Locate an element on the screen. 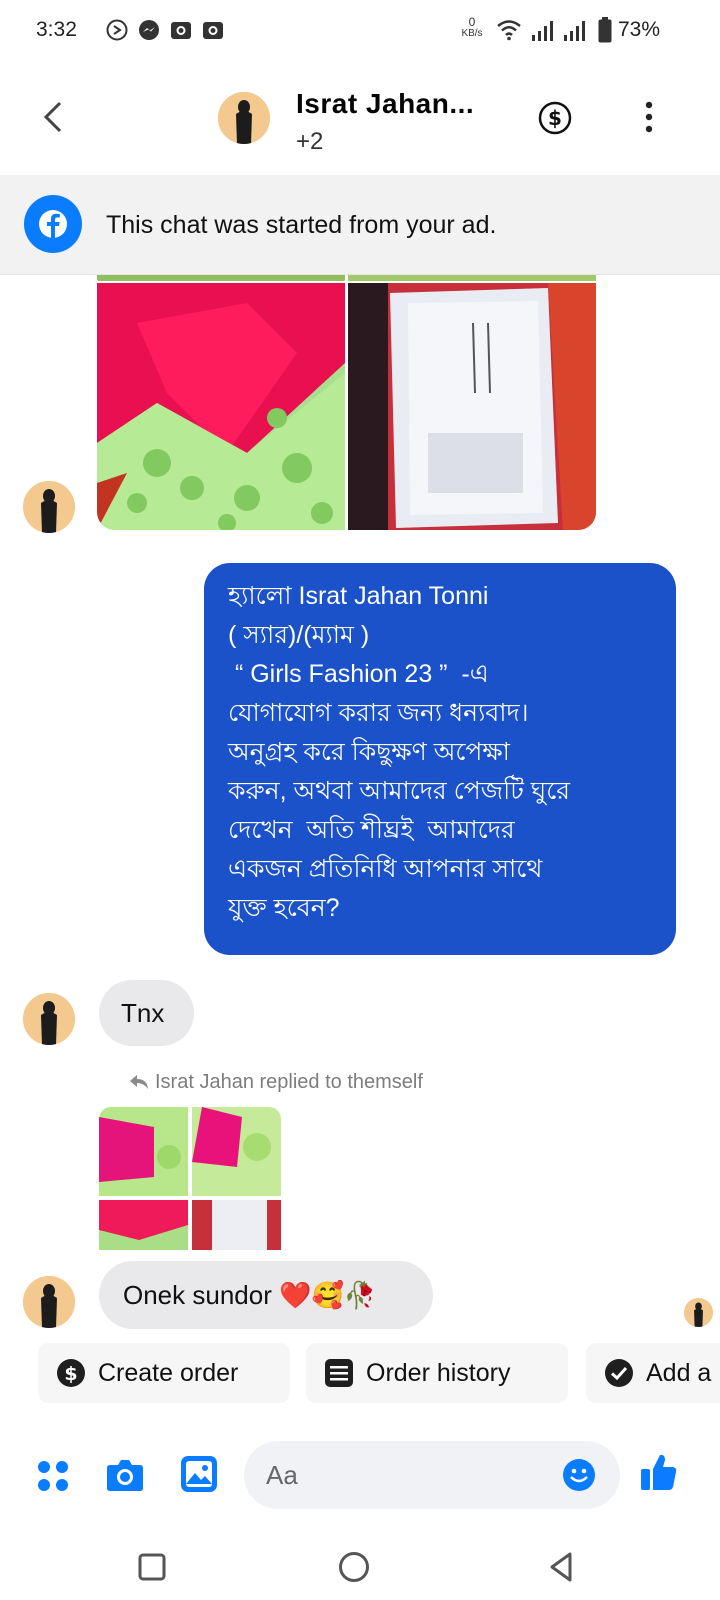 The width and height of the screenshot is (720, 1600). list-icon is located at coordinates (339, 1373).